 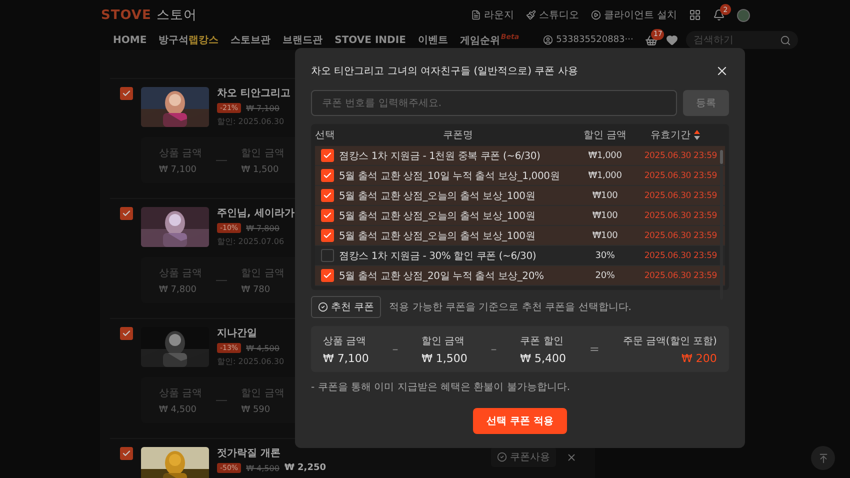 I want to click on brush-icon, so click(x=531, y=15).